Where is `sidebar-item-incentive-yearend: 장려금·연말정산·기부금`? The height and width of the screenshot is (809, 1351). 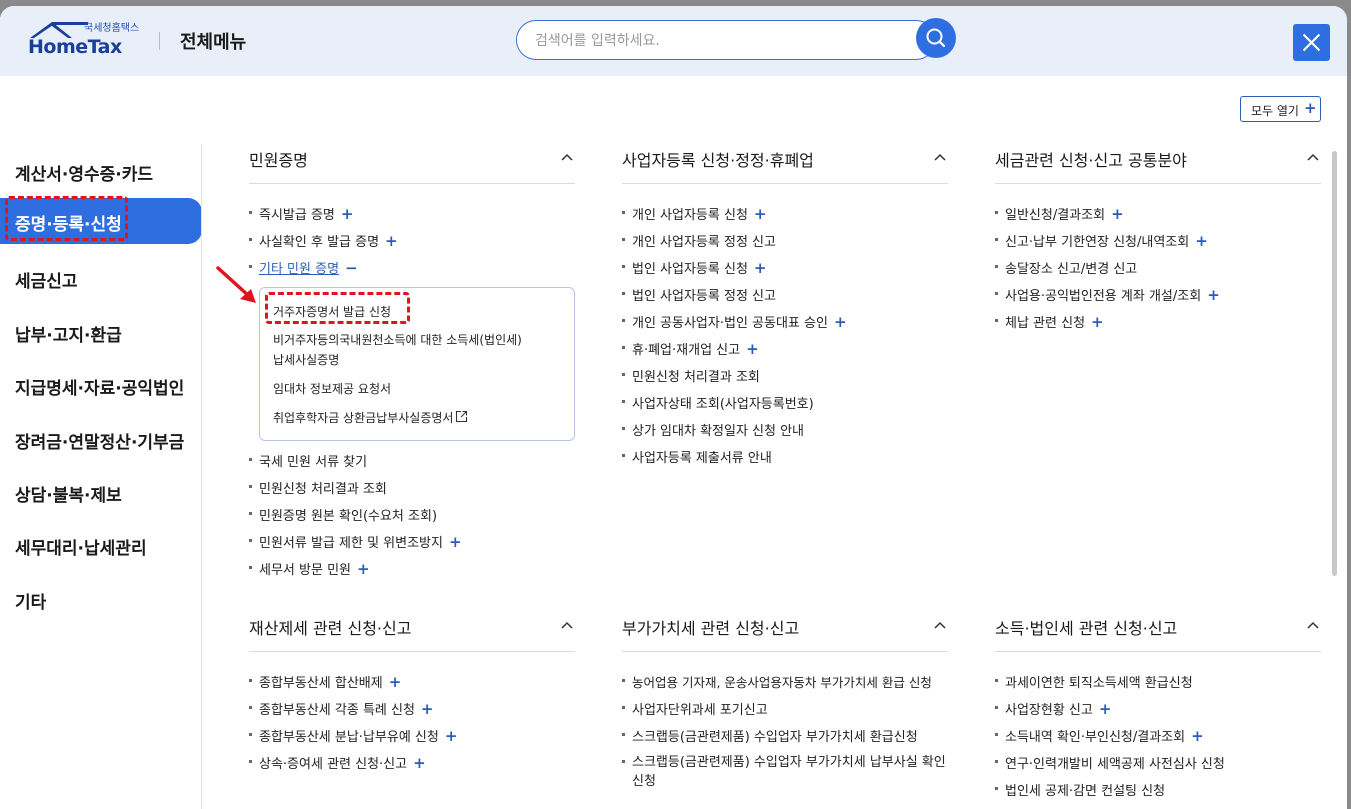 sidebar-item-incentive-yearend: 장려금·연말정산·기부금 is located at coordinates (101, 439).